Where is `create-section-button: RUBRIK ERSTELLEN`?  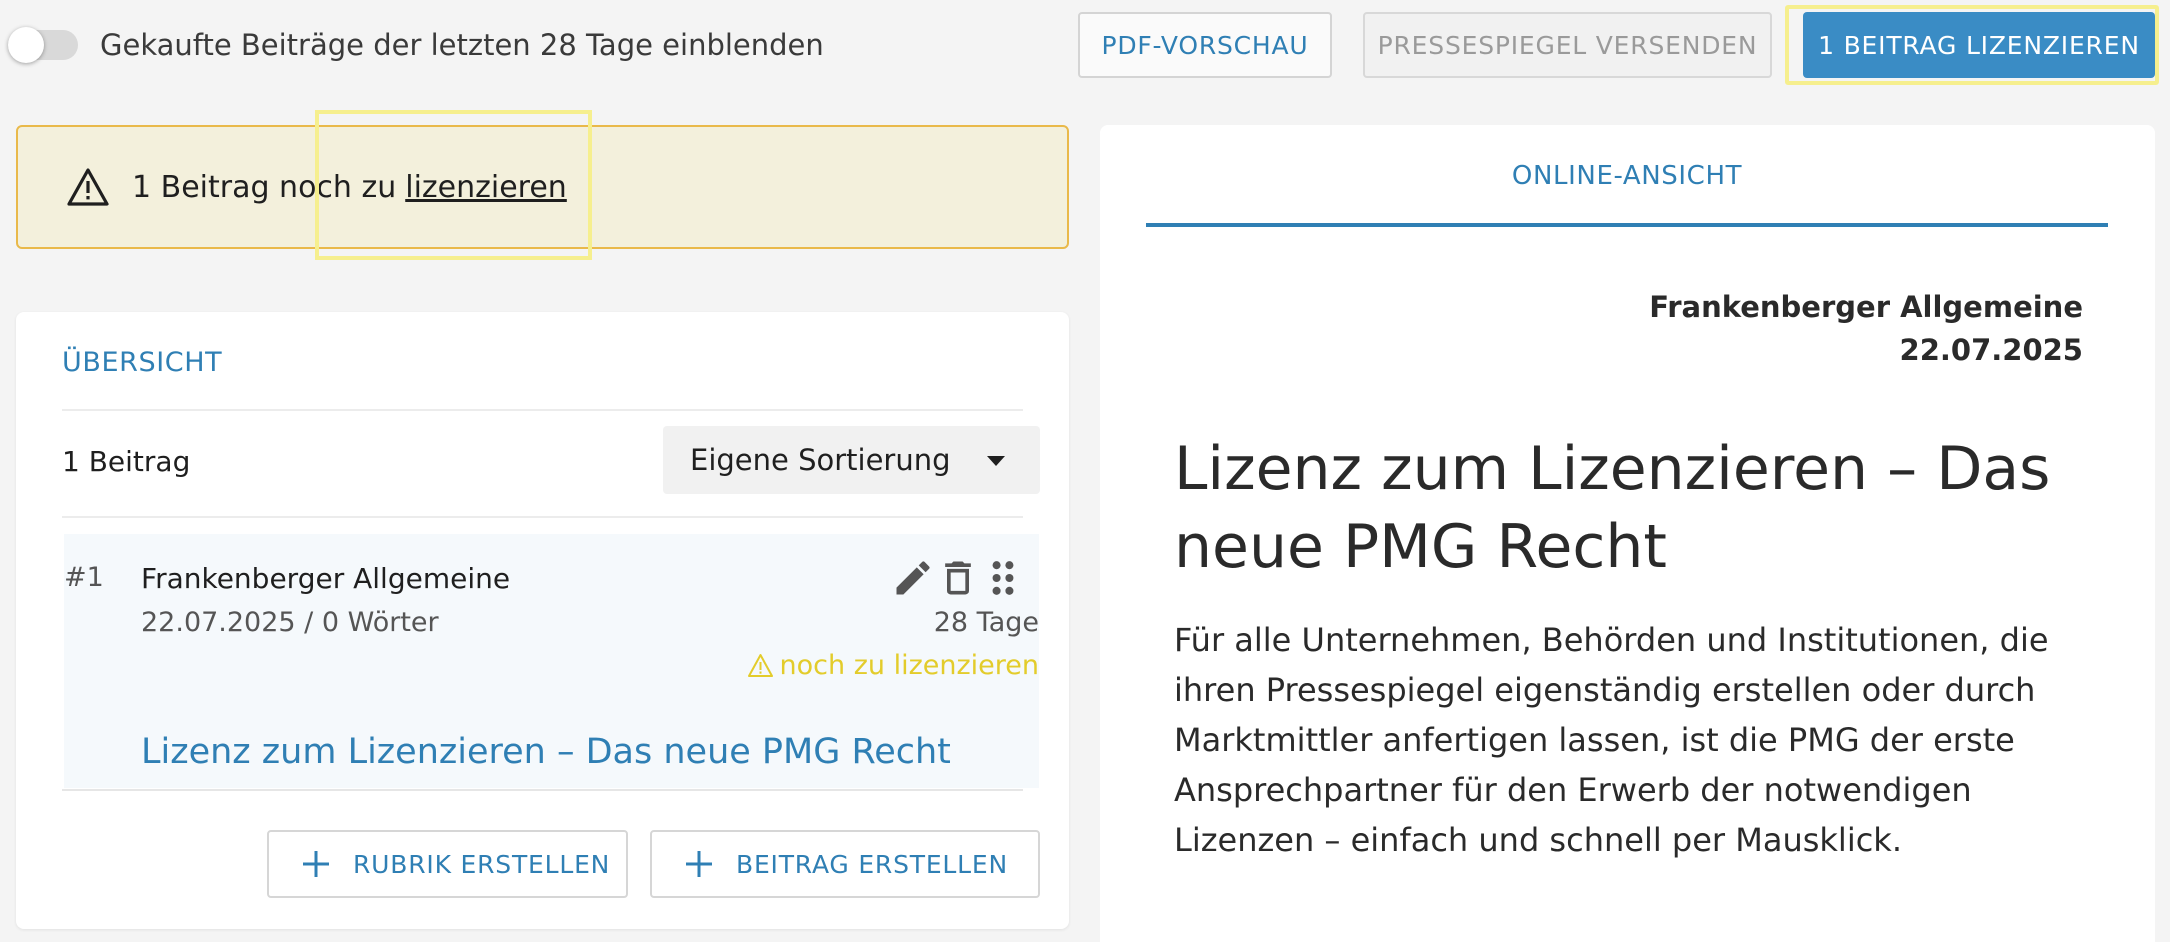
create-section-button: RUBRIK ERSTELLEN is located at coordinates (447, 864).